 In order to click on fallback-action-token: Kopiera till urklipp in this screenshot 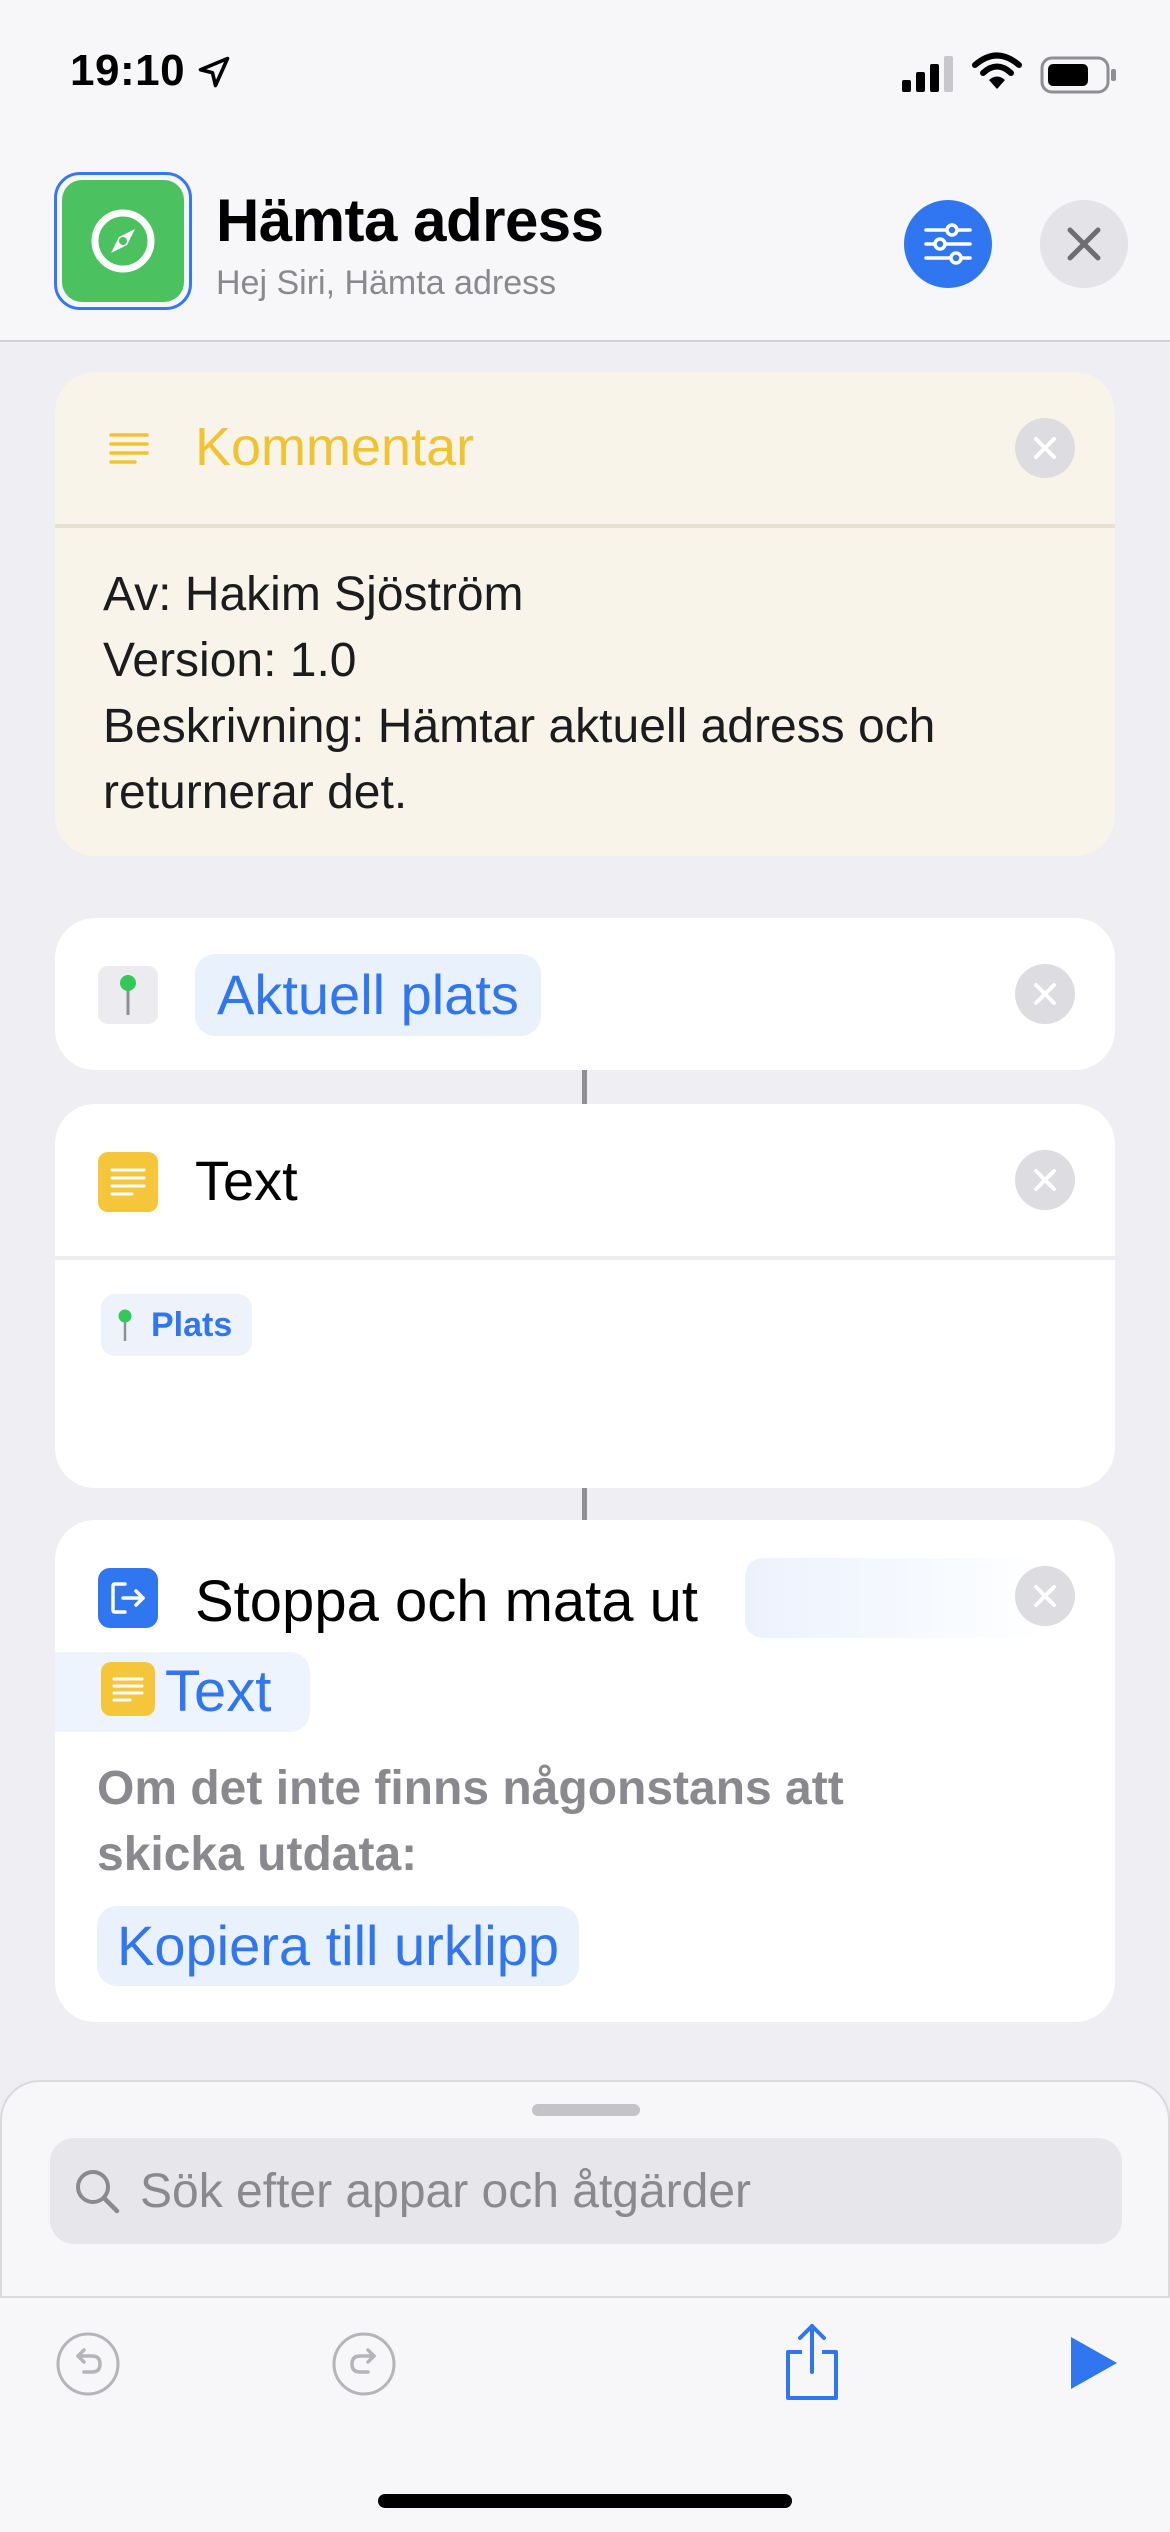, I will do `click(338, 1946)`.